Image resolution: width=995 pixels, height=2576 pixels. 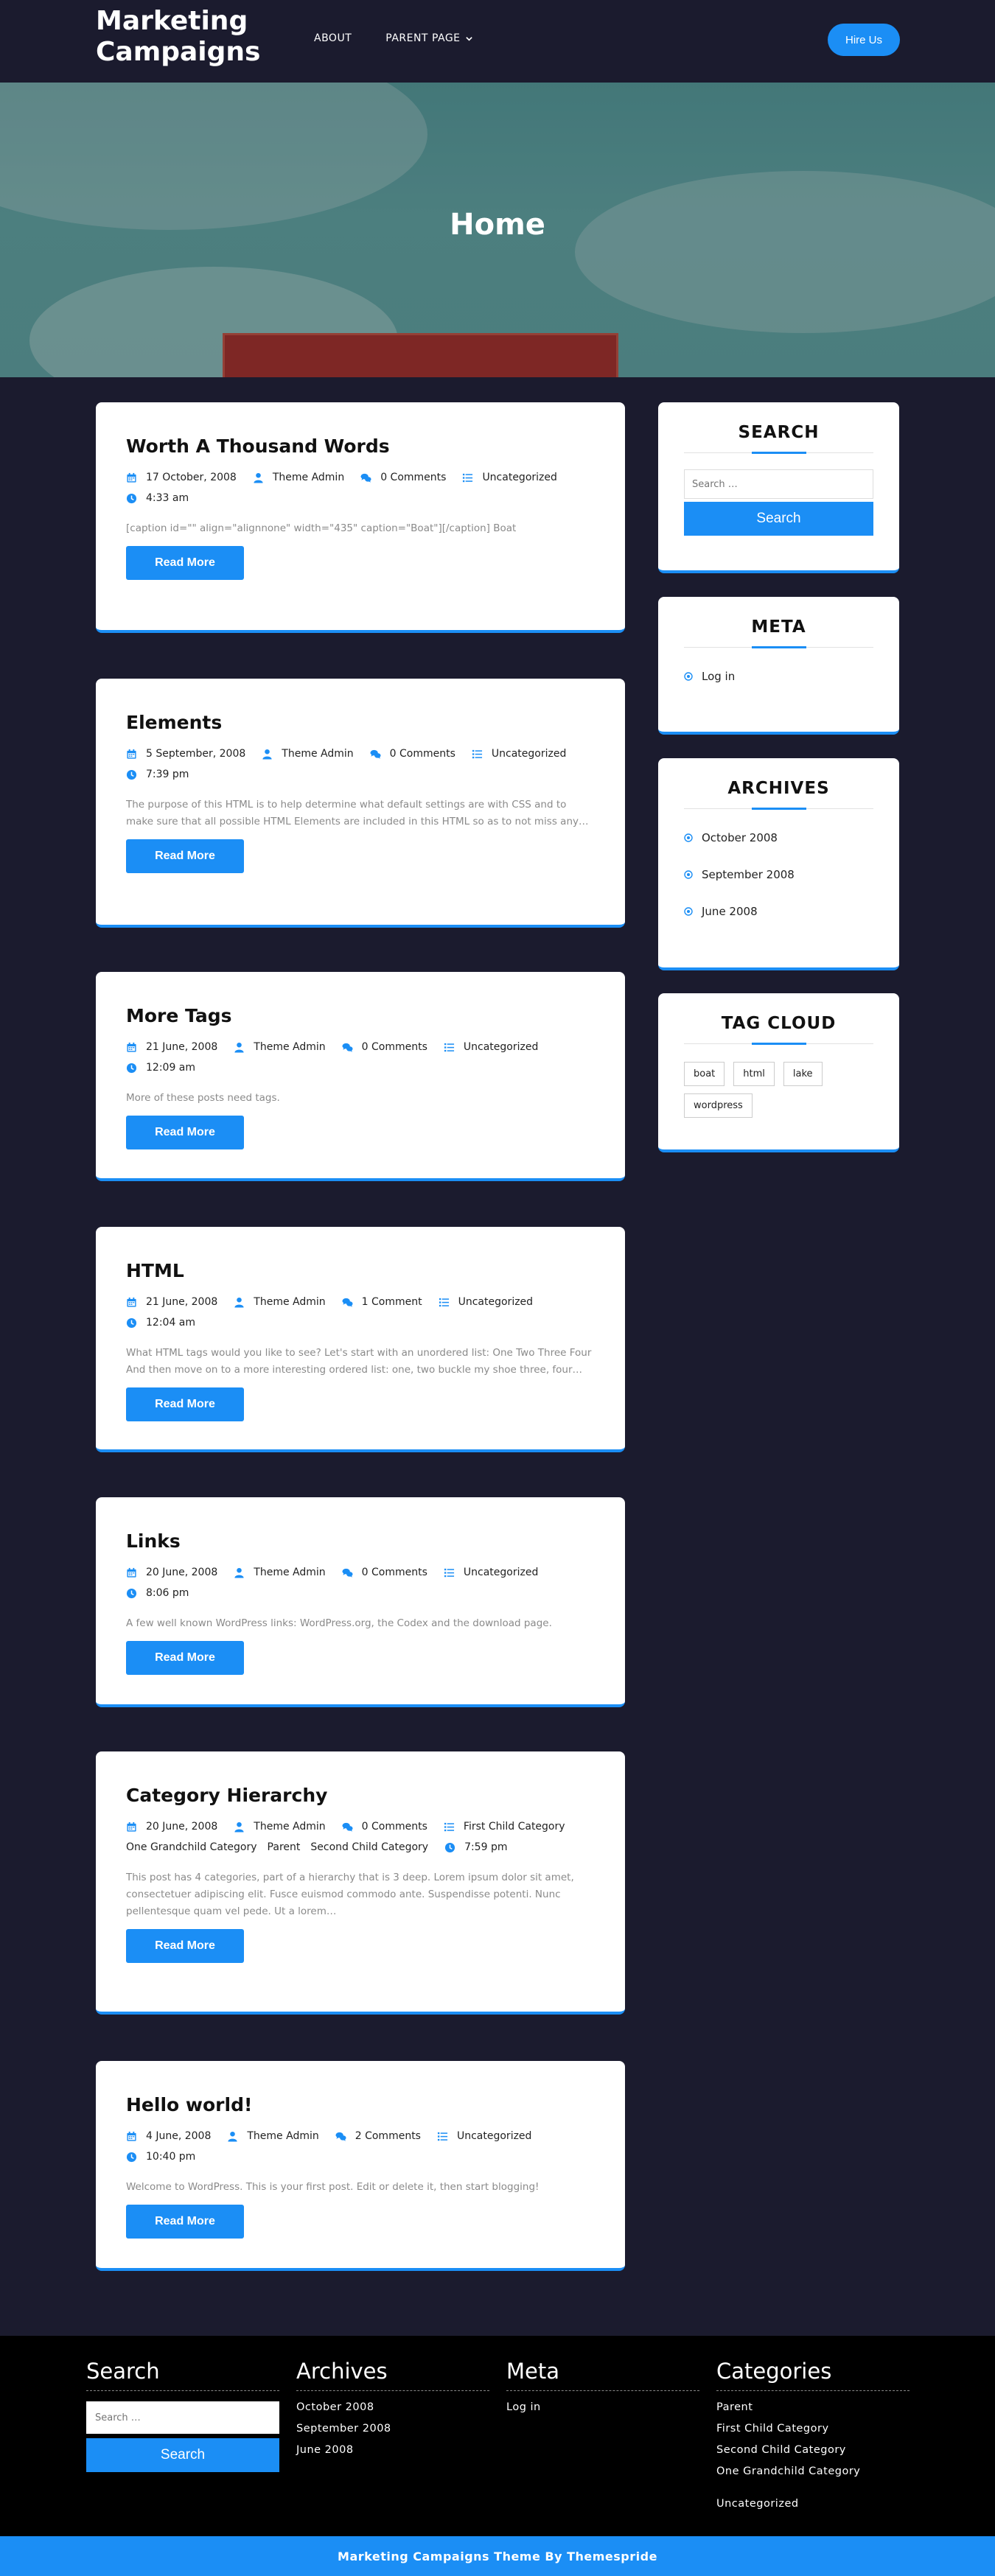 I want to click on nav-parent-page: PARENT PAGE, so click(x=428, y=38).